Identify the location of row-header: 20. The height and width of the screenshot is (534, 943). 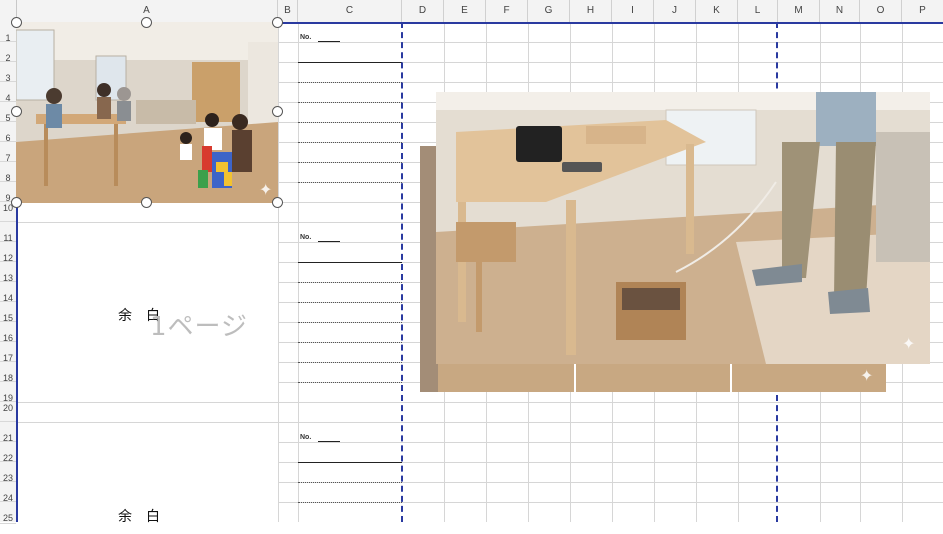
(8, 412).